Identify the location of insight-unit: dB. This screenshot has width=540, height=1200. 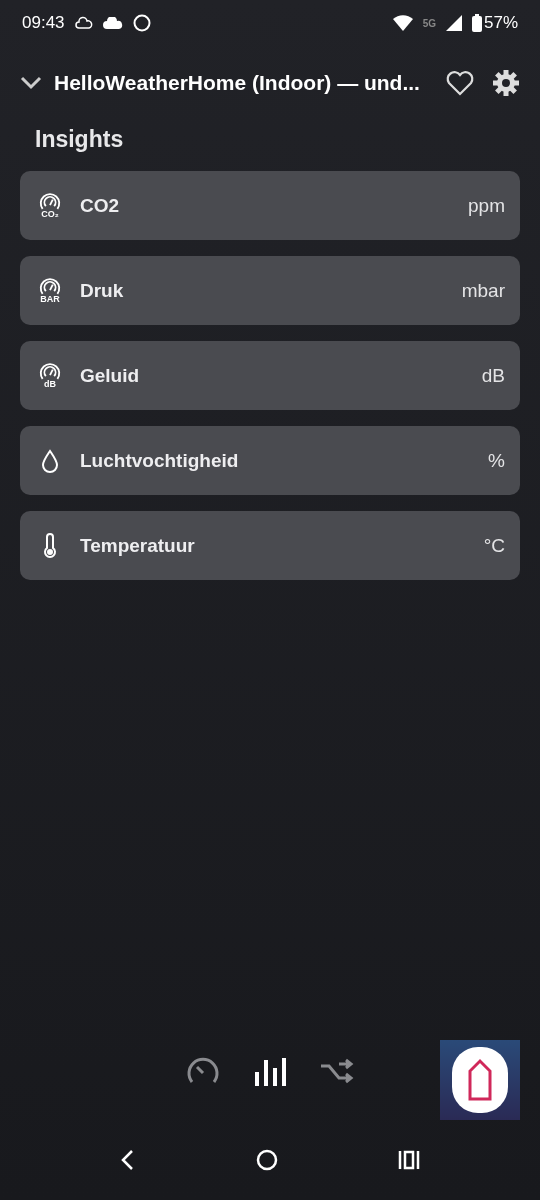
(493, 375).